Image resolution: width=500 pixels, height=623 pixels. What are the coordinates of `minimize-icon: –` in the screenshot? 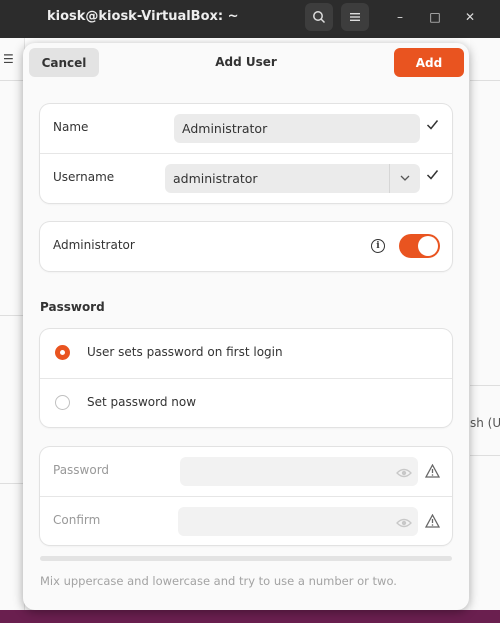 It's located at (400, 17).